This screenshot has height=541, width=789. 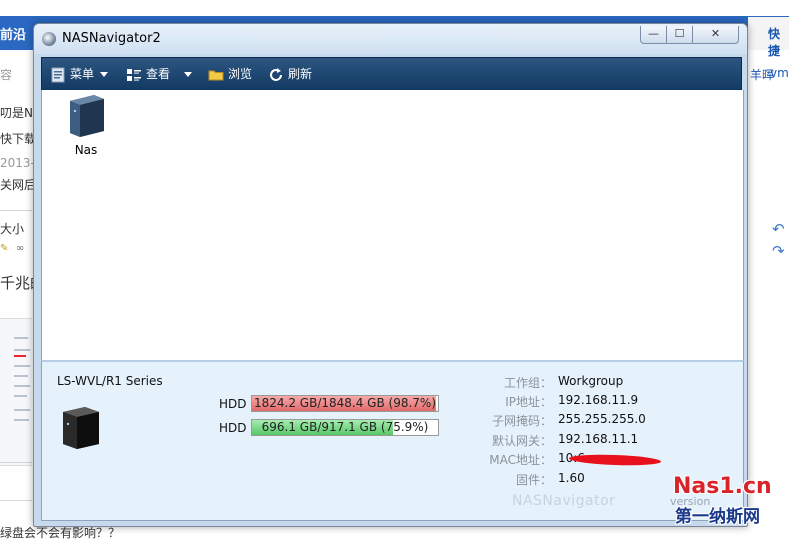 I want to click on hdd-usage-text: 1824.2 GB/1848.4 GB (98.7%), so click(x=344, y=403).